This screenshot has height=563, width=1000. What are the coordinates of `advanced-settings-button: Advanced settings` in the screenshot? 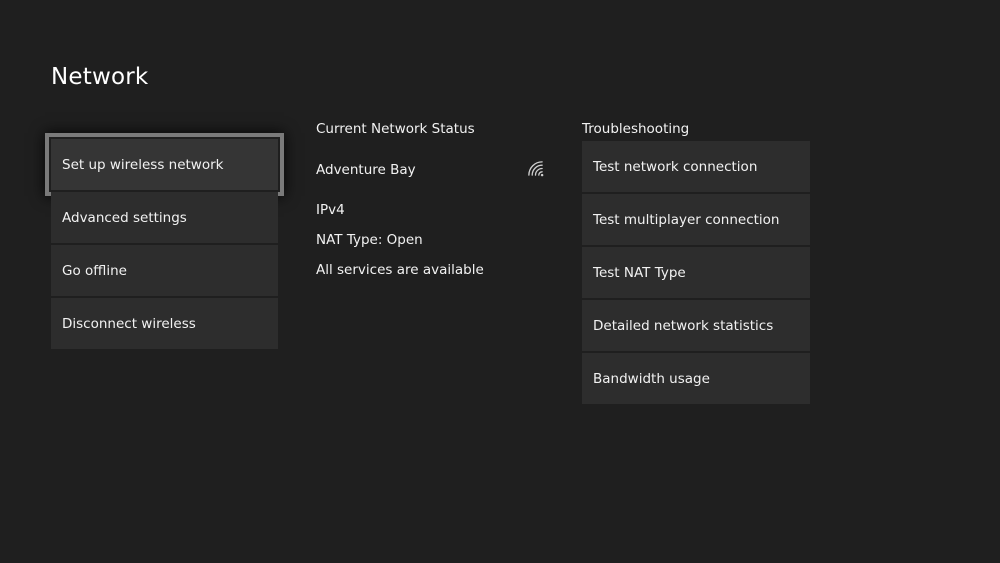 It's located at (164, 217).